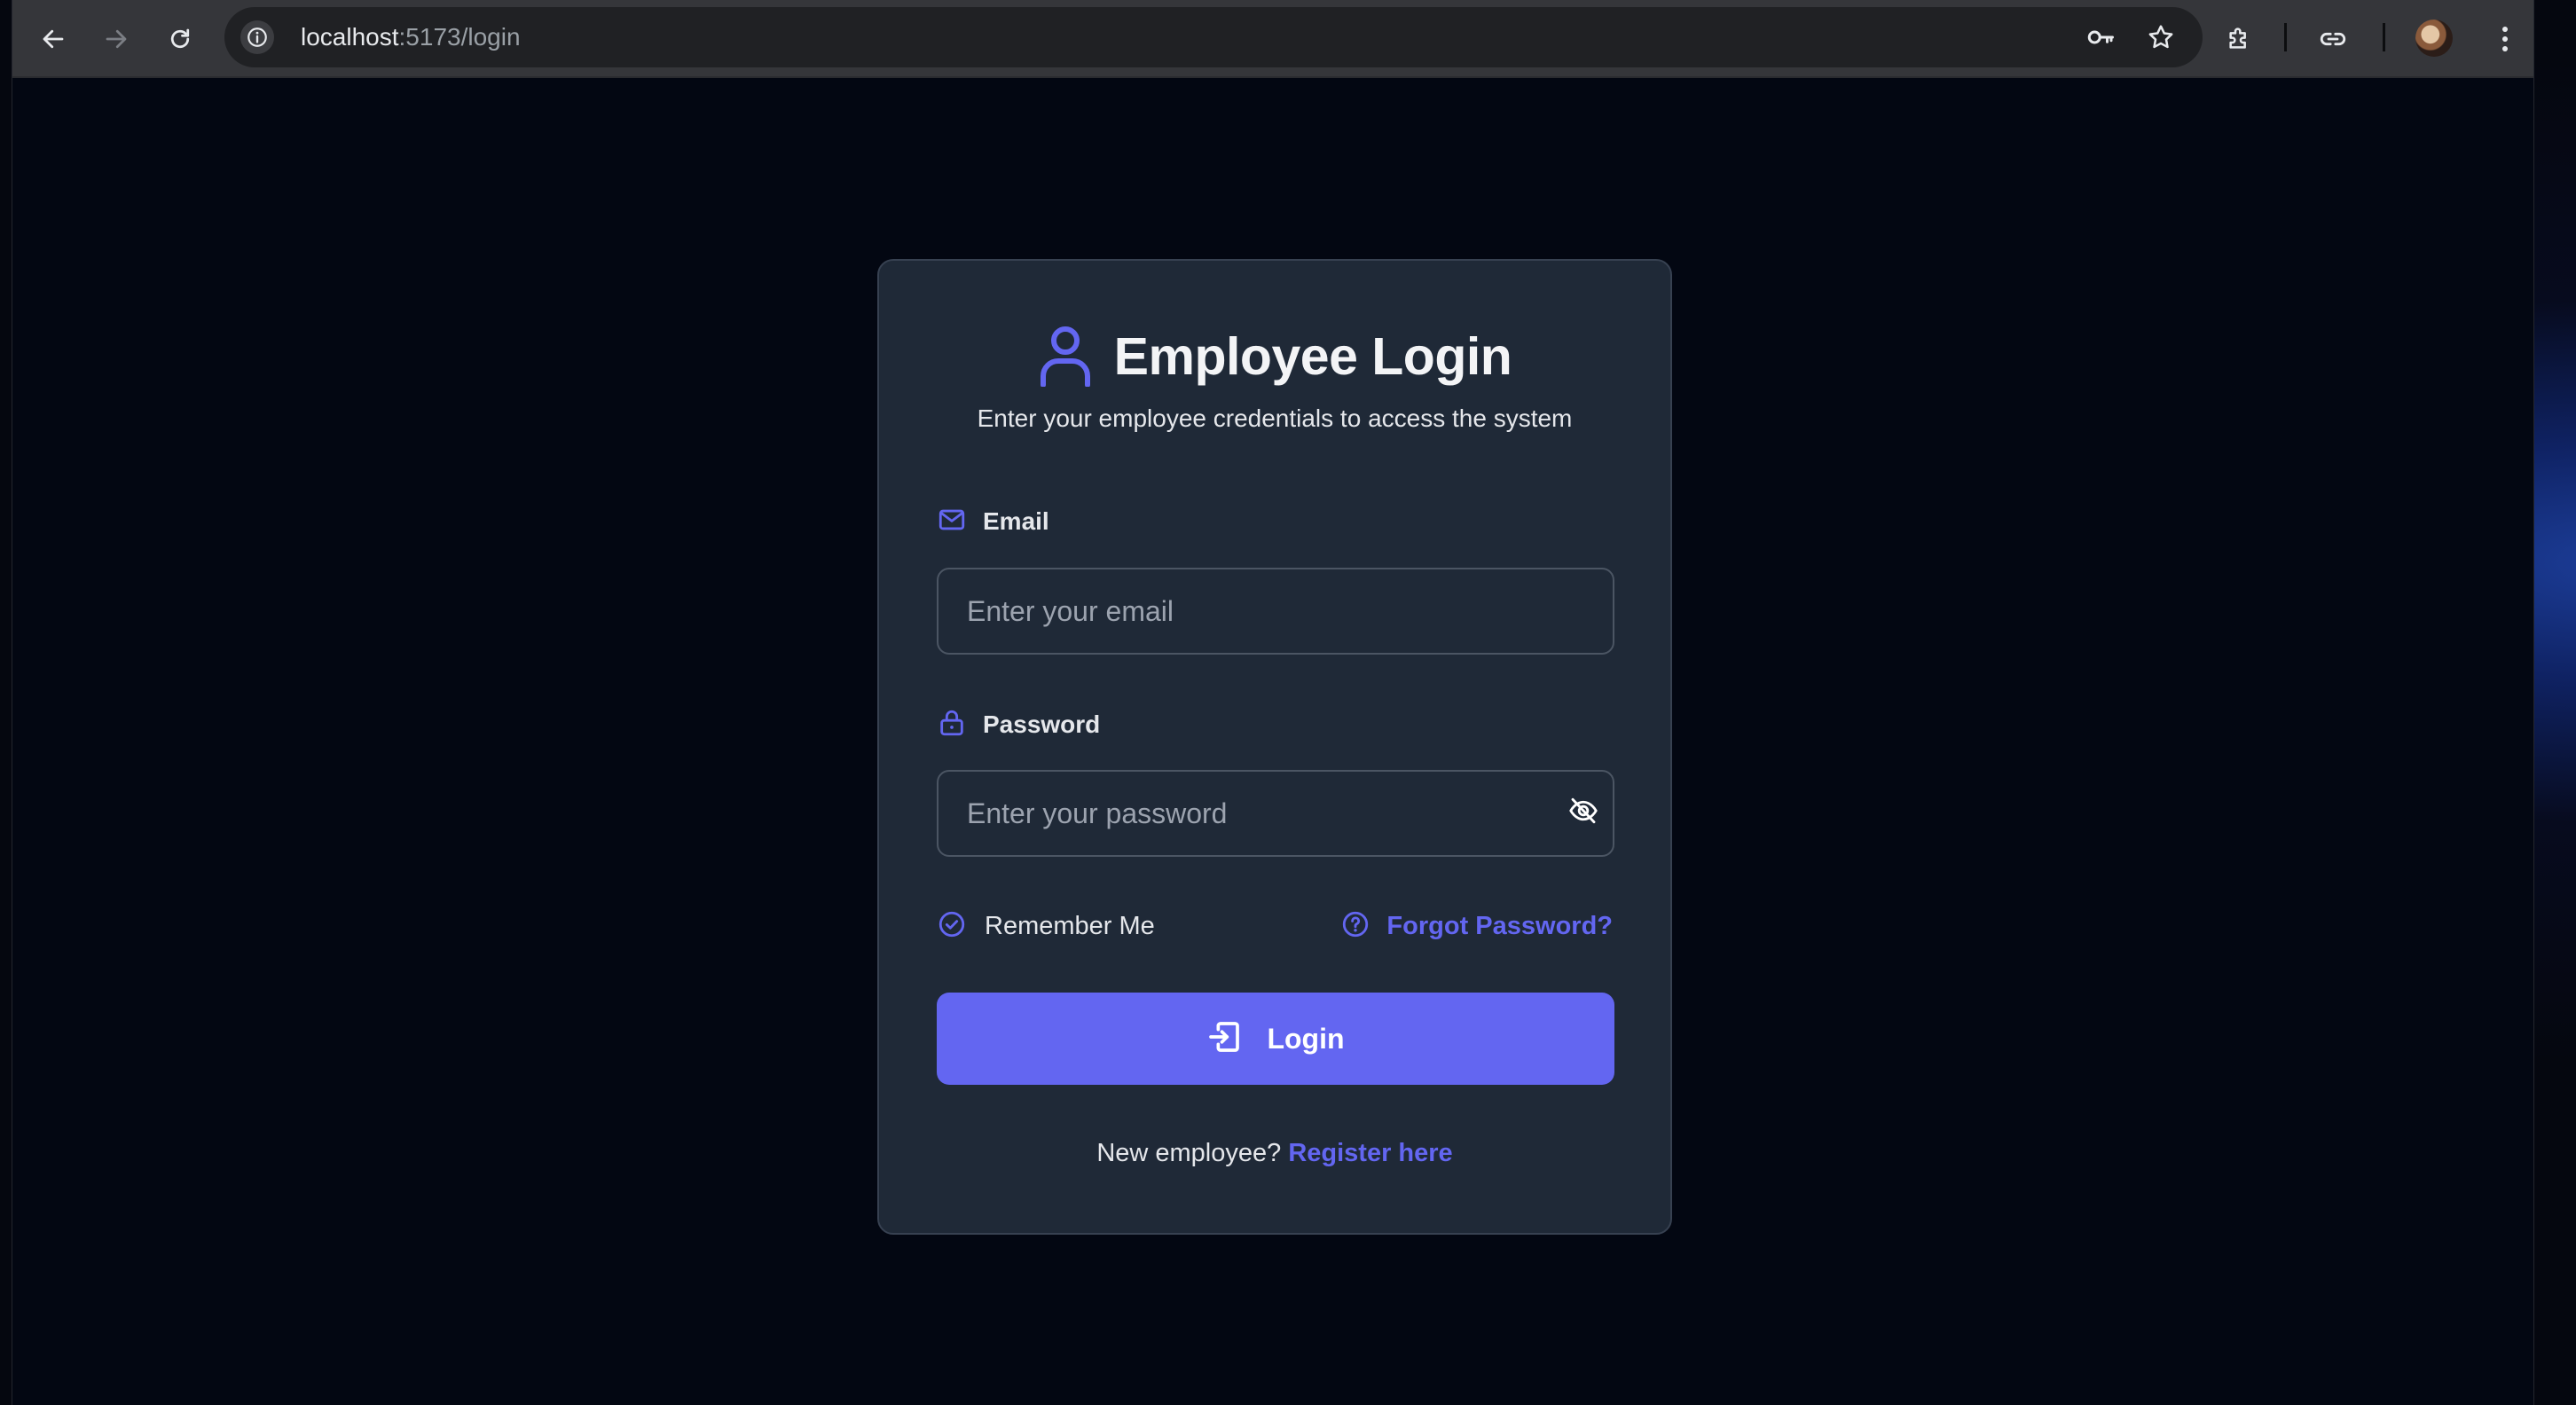 The image size is (2576, 1405). I want to click on remember-me-toggle: Remember Me, so click(1046, 926).